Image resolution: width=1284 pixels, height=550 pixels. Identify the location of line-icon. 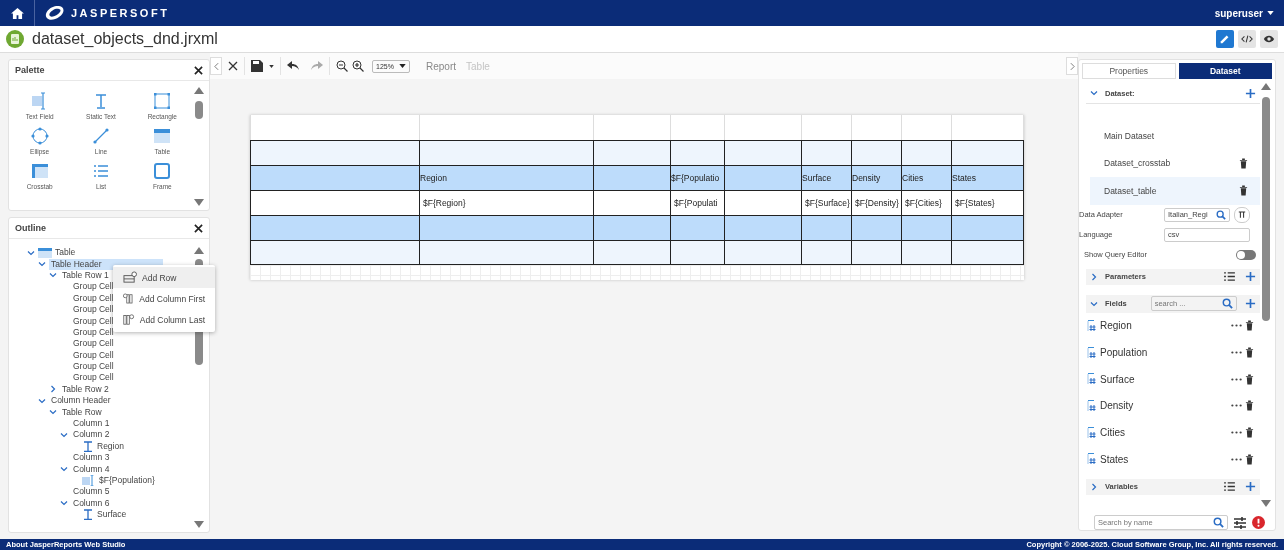
(101, 136).